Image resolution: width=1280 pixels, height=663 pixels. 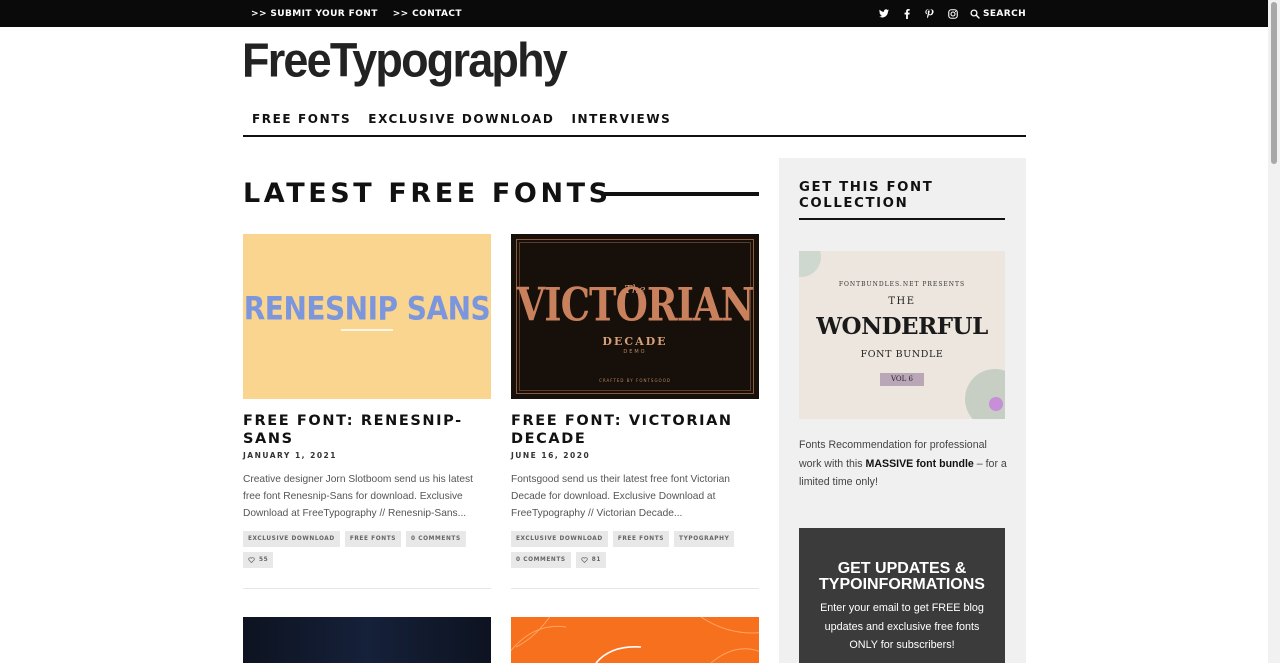 What do you see at coordinates (367, 430) in the screenshot?
I see `post-title: FREE FONT: RENESNIP-SANS` at bounding box center [367, 430].